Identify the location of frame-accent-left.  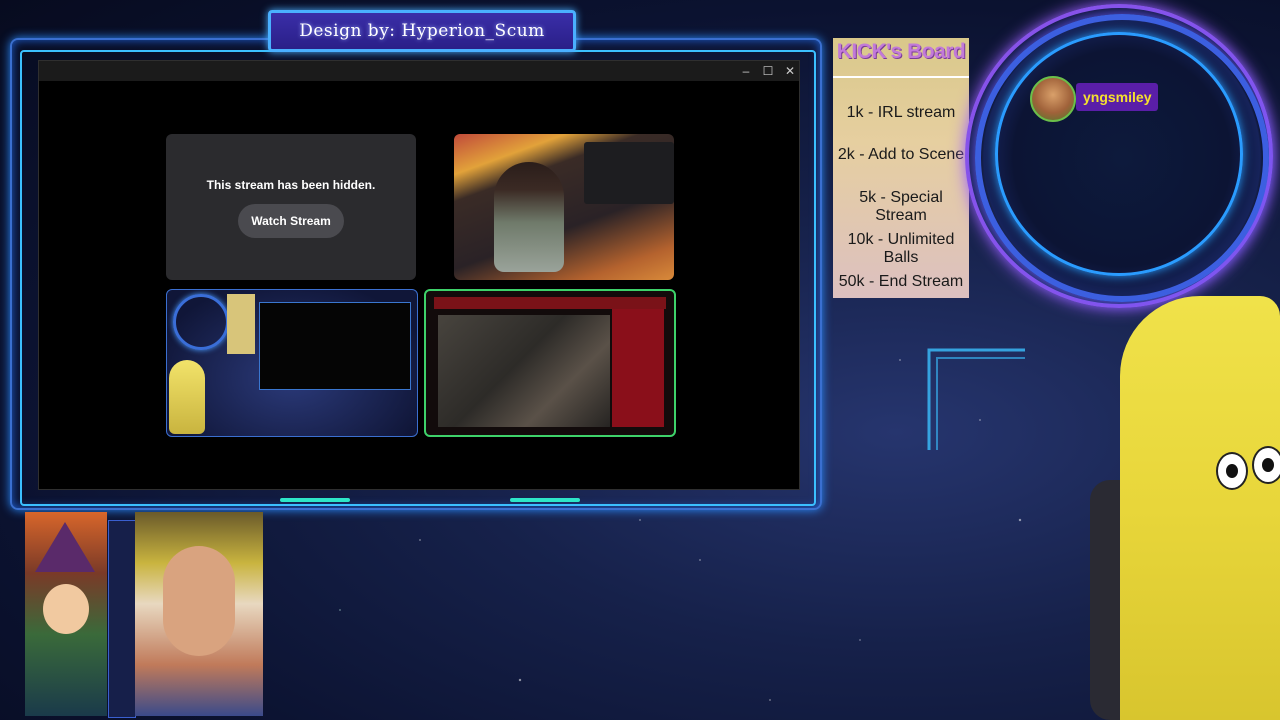
(315, 500).